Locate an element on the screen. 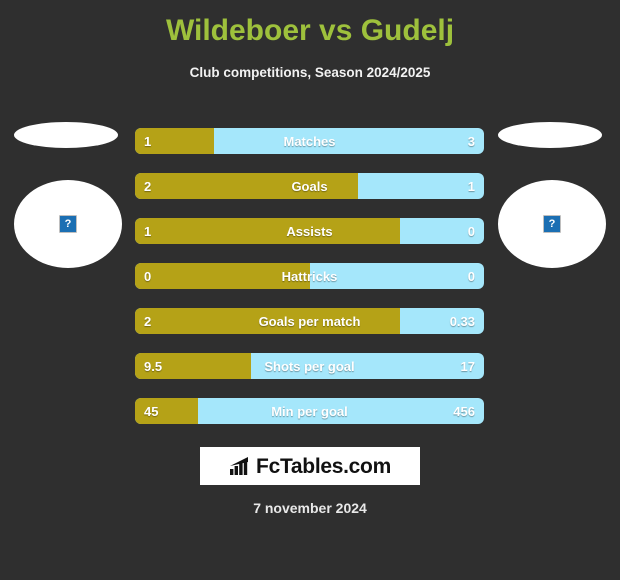 This screenshot has width=620, height=580. stat-row: 0 Hattricks 0 is located at coordinates (309, 276).